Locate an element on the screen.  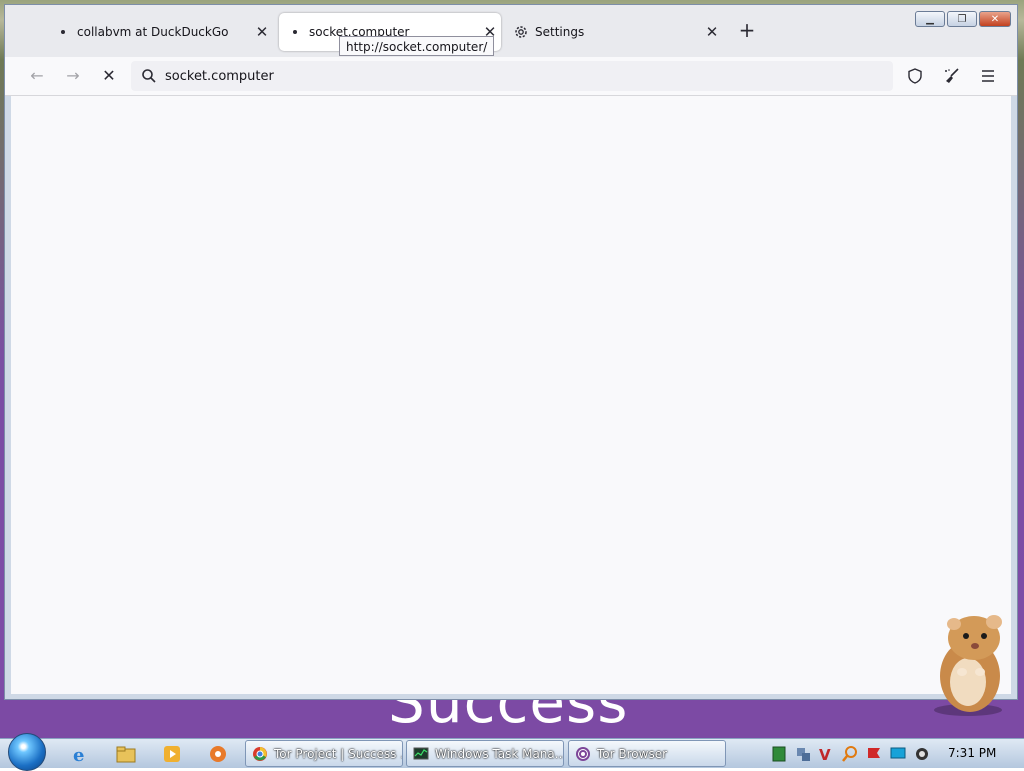
search-icon is located at coordinates (149, 76).